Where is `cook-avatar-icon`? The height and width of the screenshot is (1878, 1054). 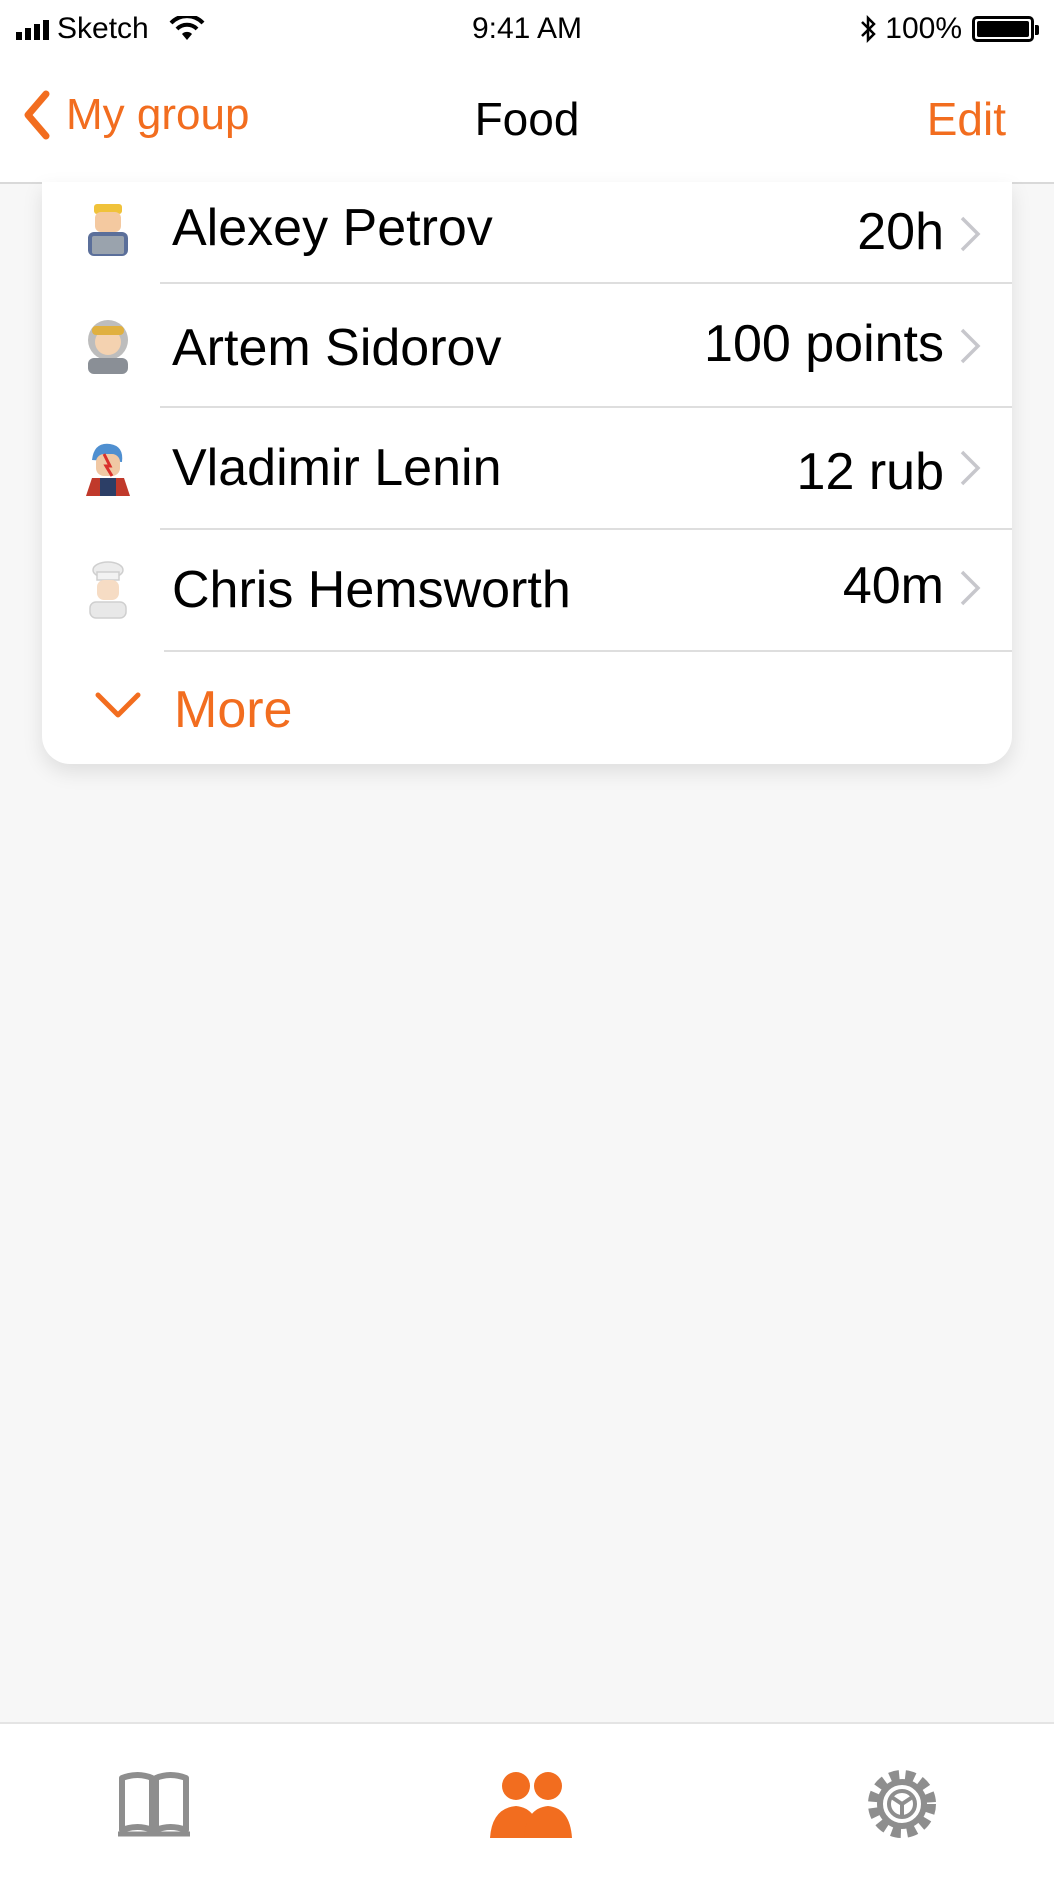
cook-avatar-icon is located at coordinates (108, 590).